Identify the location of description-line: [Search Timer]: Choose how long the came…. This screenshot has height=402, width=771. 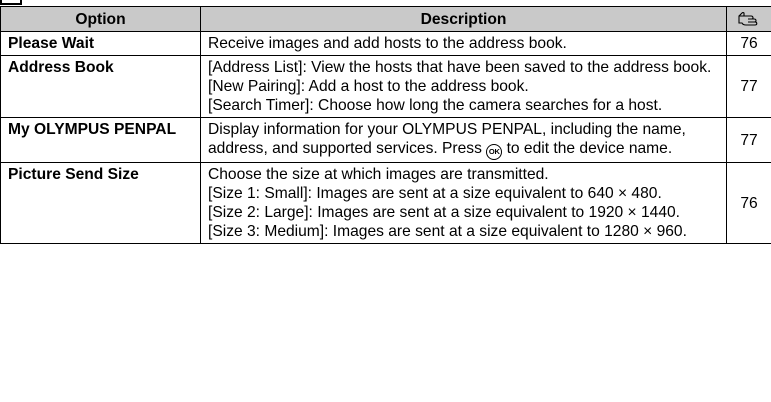
(435, 105).